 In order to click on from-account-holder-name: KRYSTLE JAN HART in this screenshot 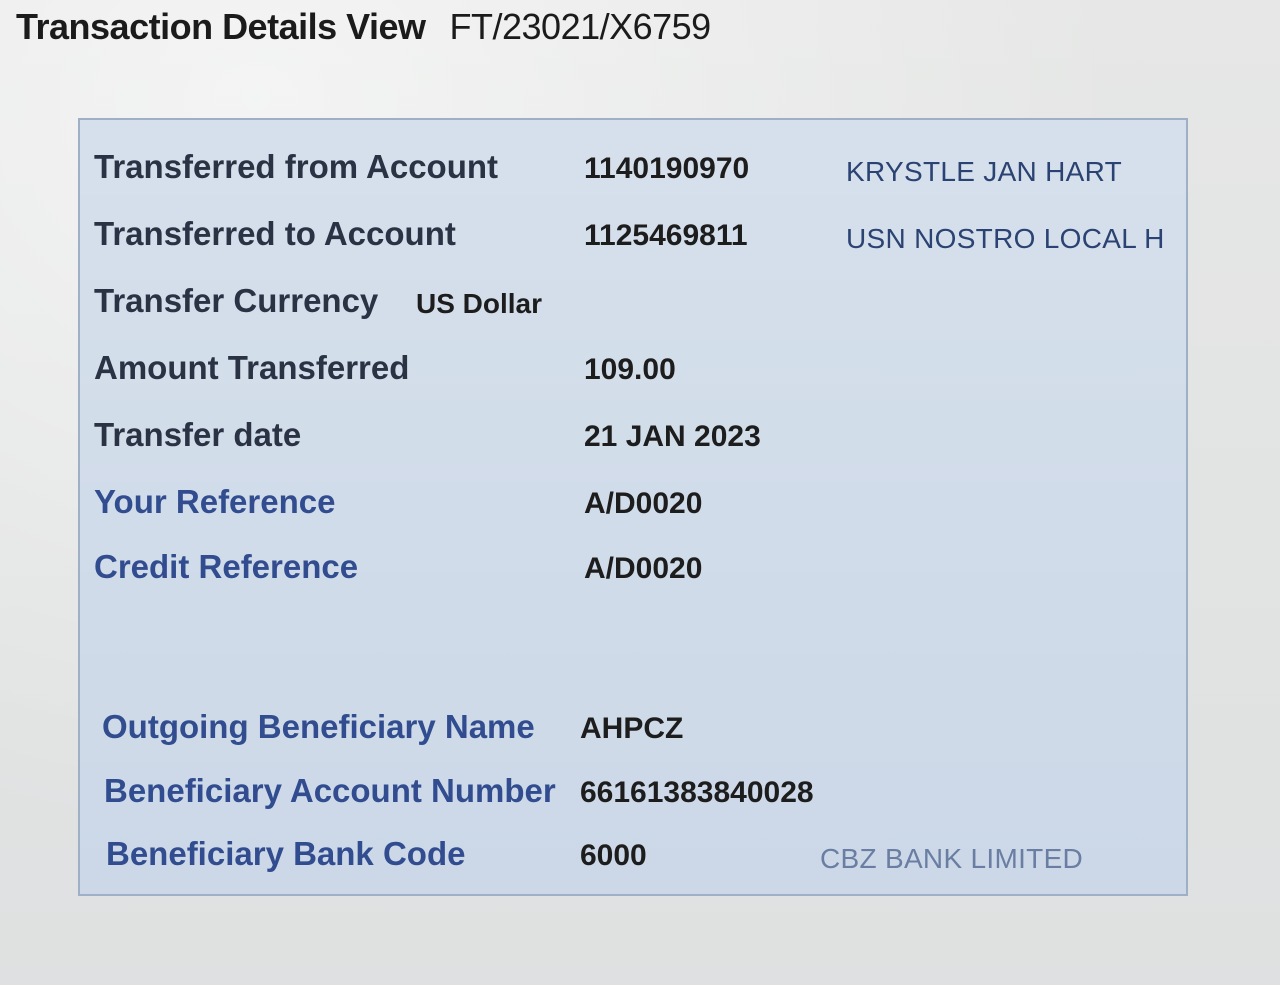, I will do `click(984, 171)`.